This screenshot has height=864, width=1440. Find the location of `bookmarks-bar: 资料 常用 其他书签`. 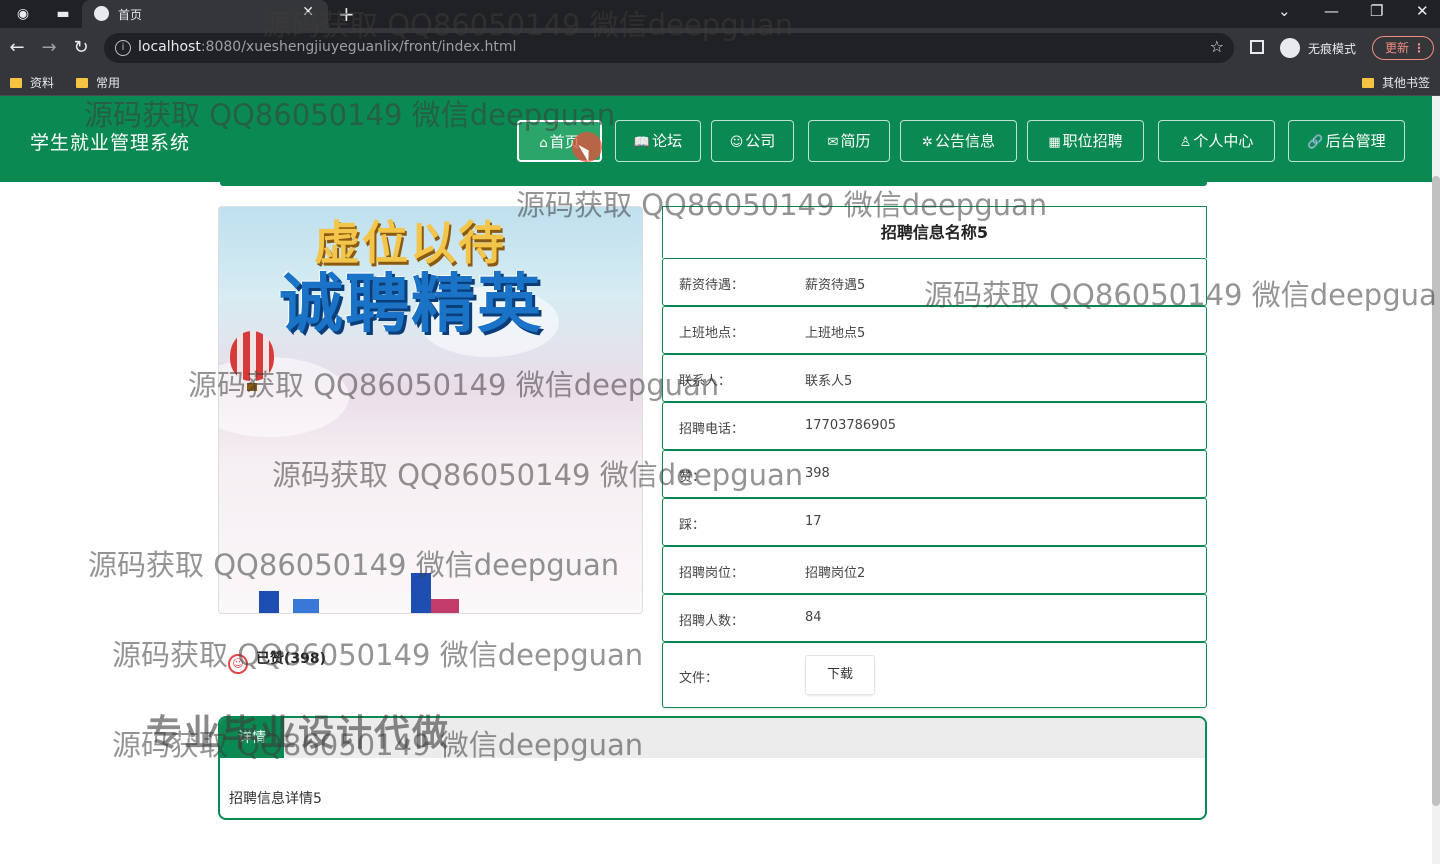

bookmarks-bar: 资料 常用 其他书签 is located at coordinates (720, 82).